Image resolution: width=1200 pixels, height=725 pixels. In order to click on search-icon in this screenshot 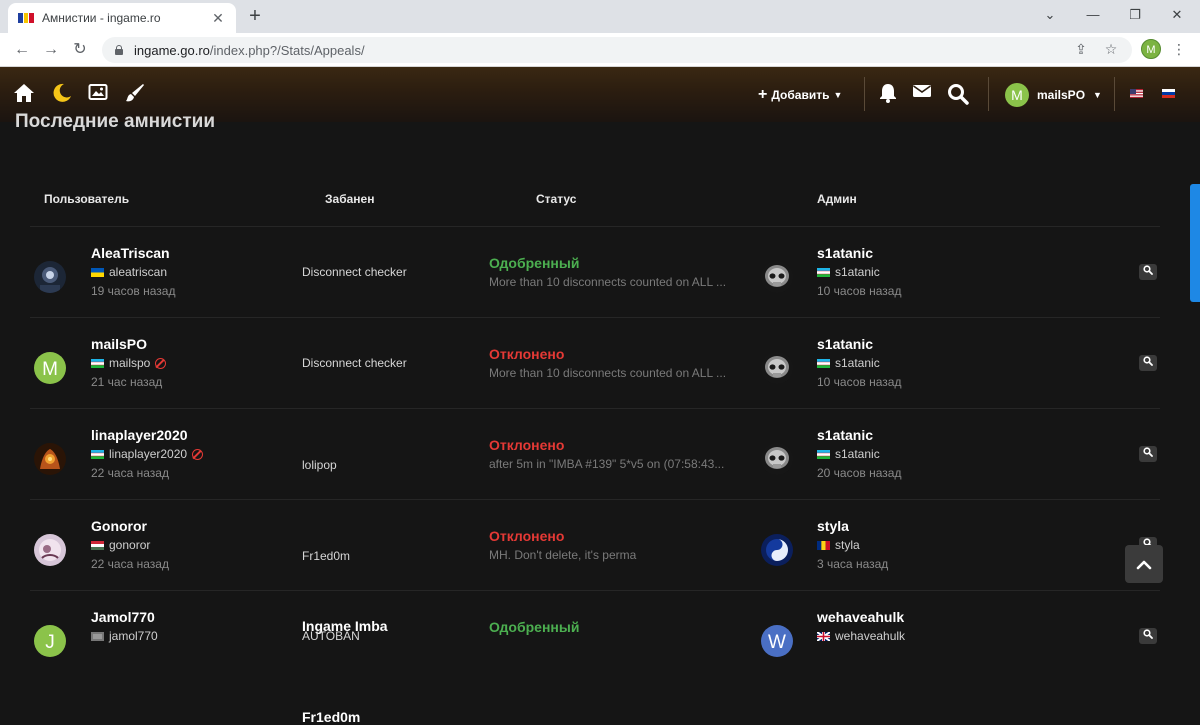, I will do `click(958, 94)`.